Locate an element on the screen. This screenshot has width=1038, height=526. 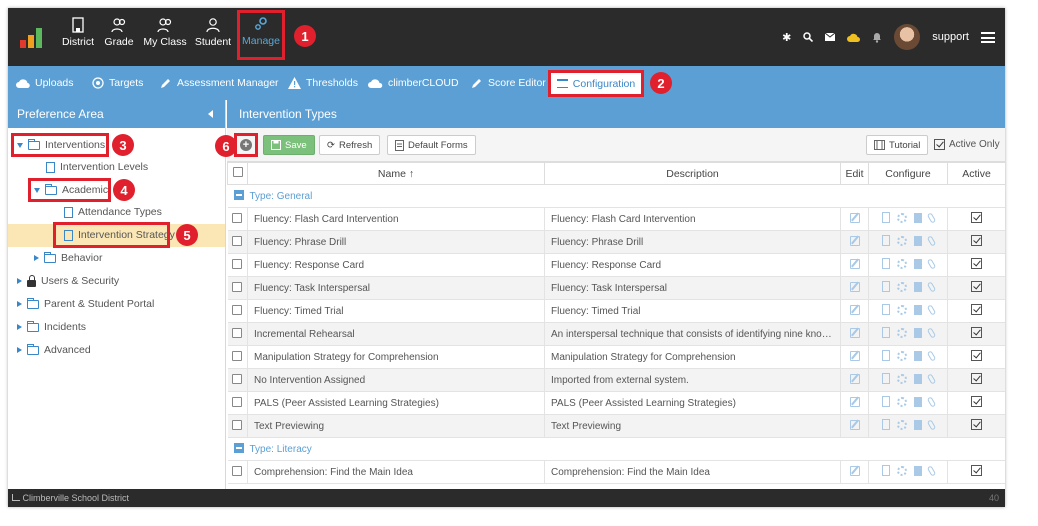
nav-student: Student is located at coordinates (213, 37).